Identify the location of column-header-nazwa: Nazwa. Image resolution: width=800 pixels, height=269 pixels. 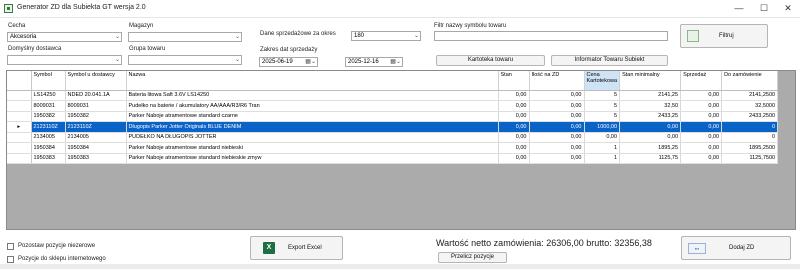
(312, 81).